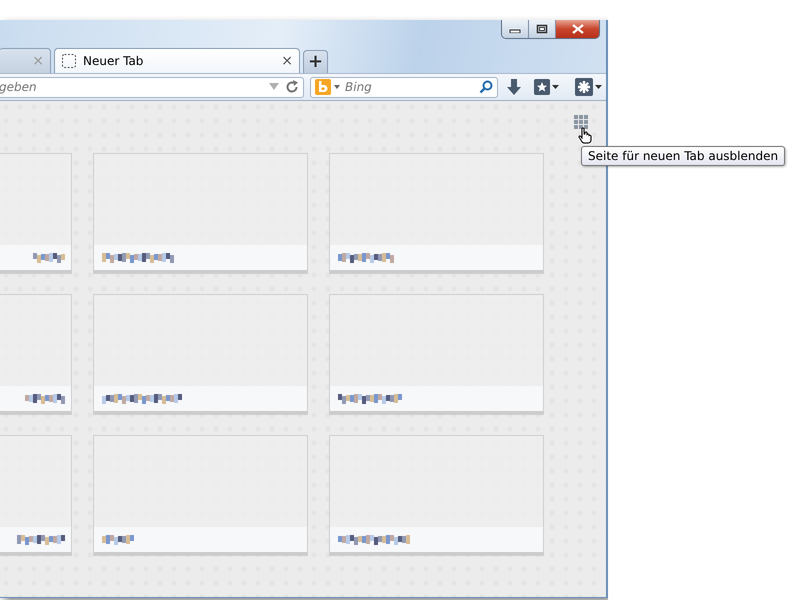 The height and width of the screenshot is (600, 800). I want to click on close-tab-button: ×, so click(287, 61).